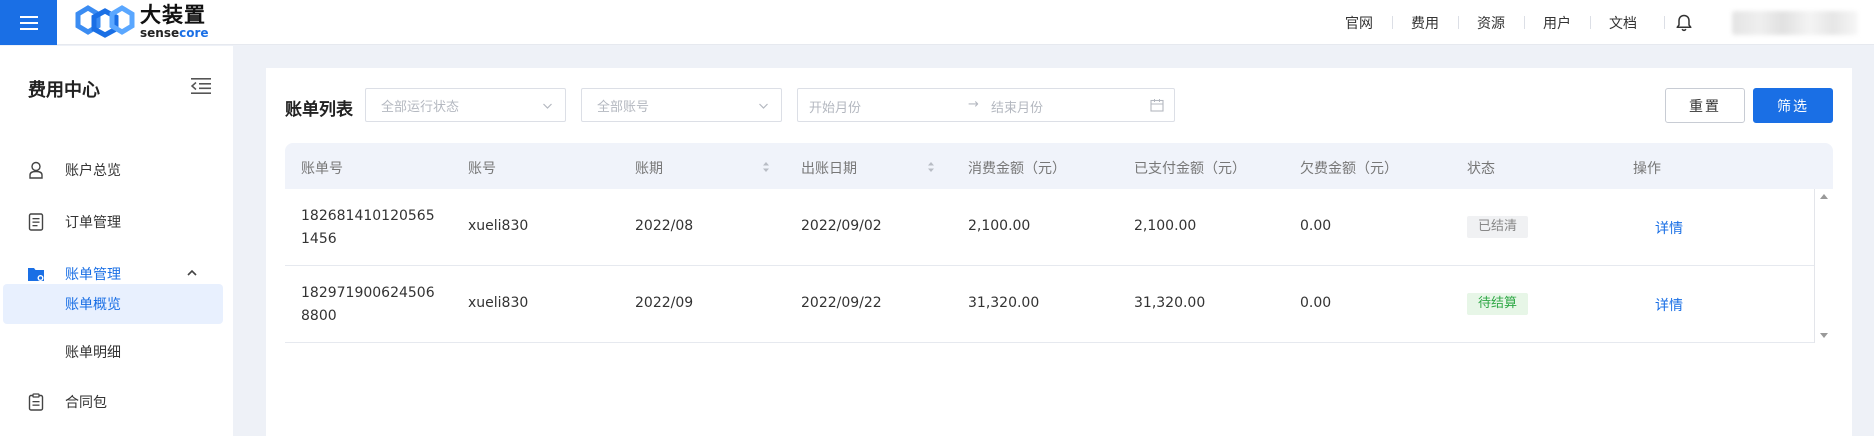 The image size is (1874, 436). I want to click on sidebar-subitem-label: 账单明细, so click(93, 353).